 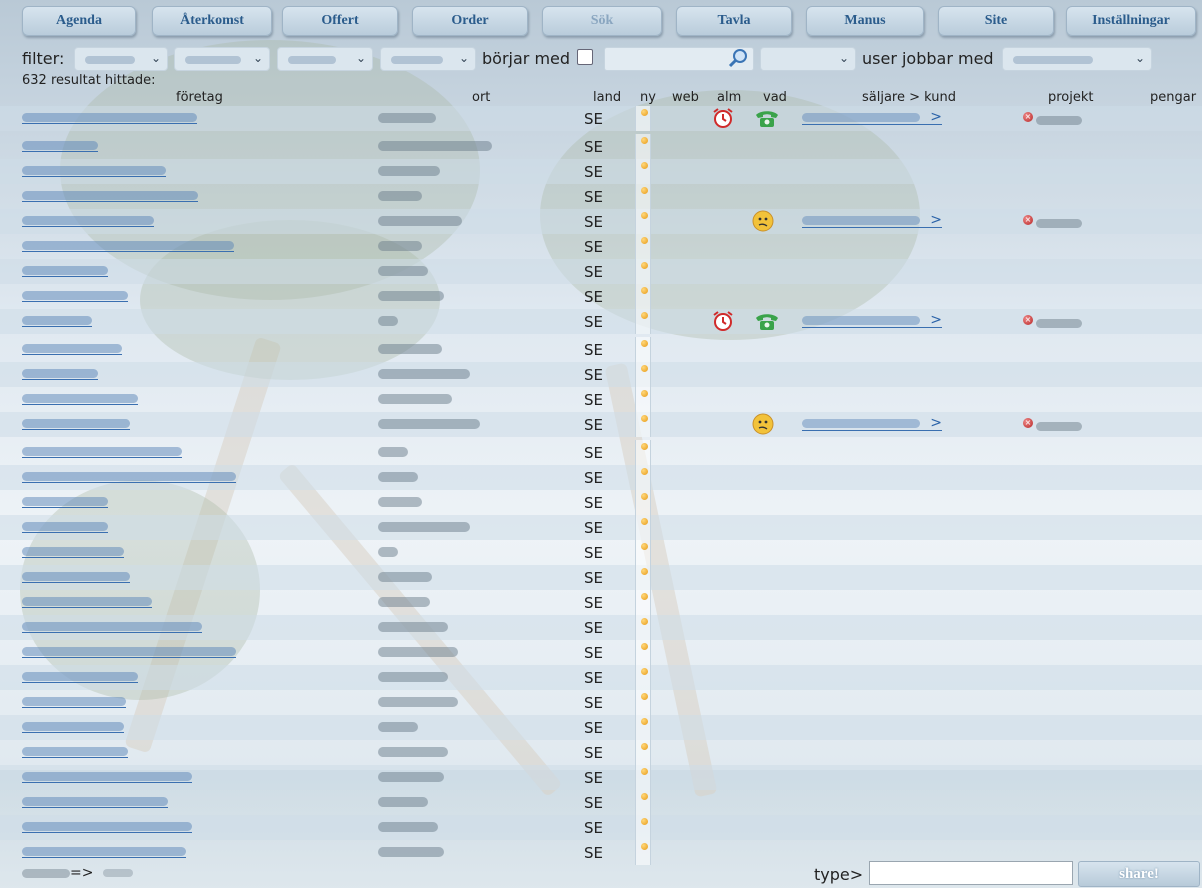 I want to click on filter-select-2: ⌄, so click(x=222, y=59).